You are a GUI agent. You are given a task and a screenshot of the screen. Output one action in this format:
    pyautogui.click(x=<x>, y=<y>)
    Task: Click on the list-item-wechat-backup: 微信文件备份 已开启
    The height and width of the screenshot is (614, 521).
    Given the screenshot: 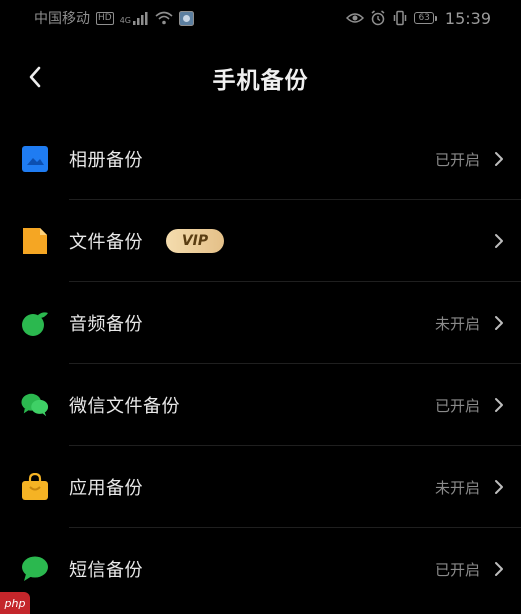 What is the action you would take?
    pyautogui.click(x=260, y=405)
    